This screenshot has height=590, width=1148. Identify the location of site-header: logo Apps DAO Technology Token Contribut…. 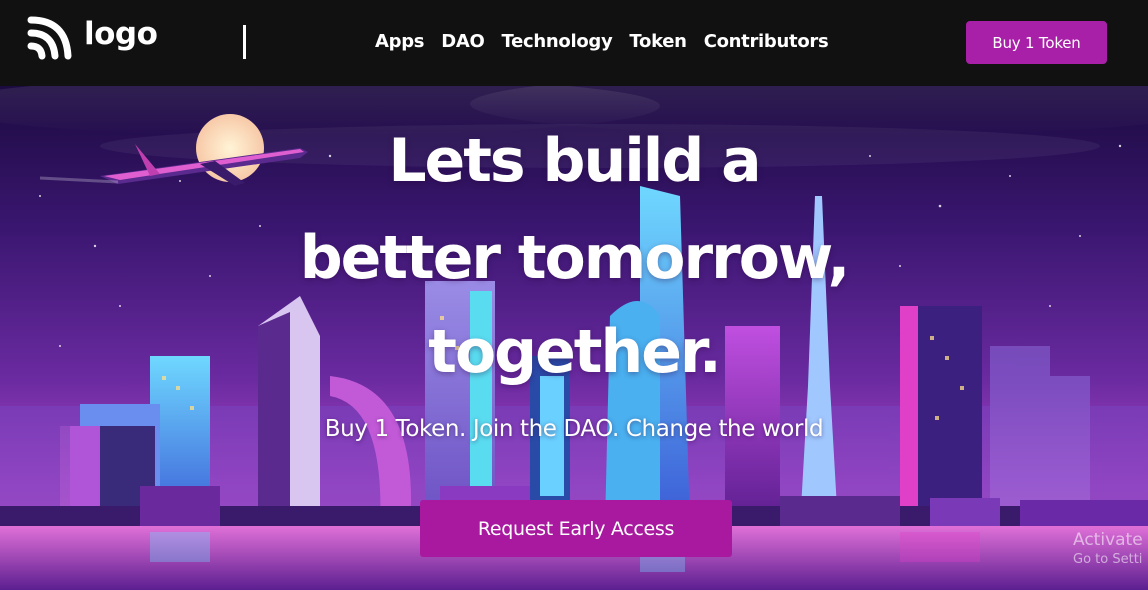
(574, 43).